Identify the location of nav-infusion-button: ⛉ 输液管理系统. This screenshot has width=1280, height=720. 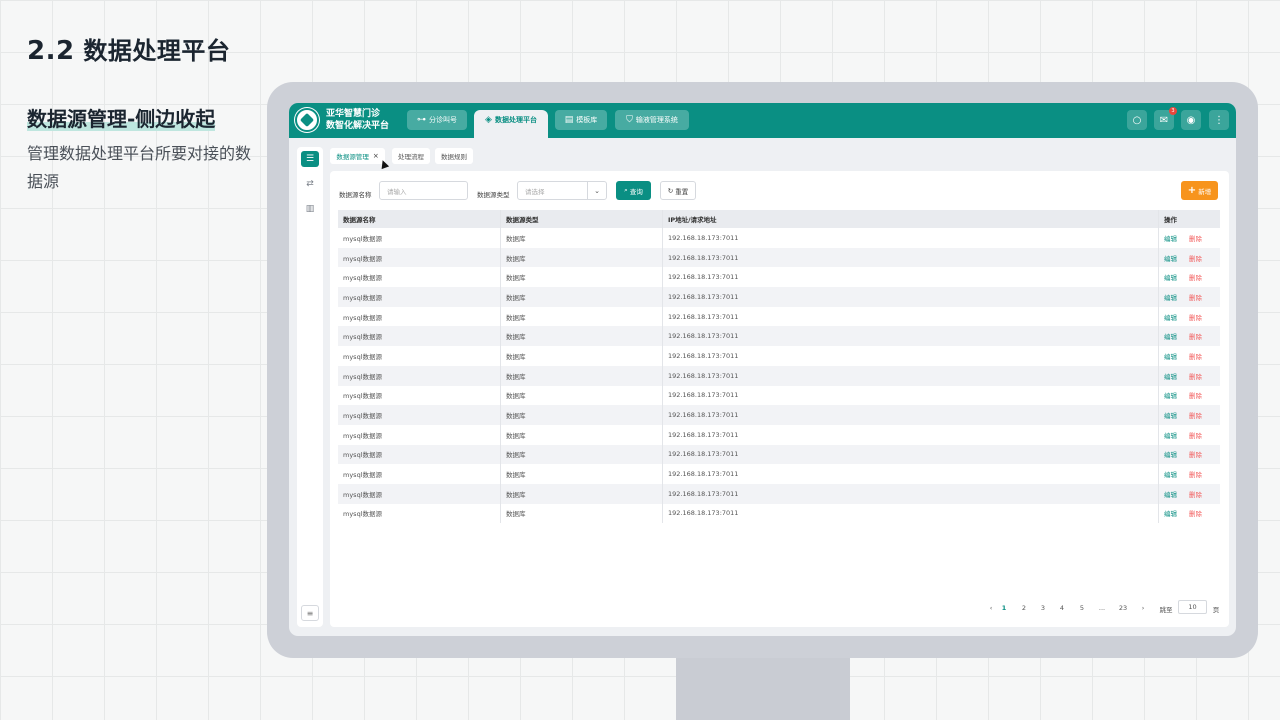
(652, 120).